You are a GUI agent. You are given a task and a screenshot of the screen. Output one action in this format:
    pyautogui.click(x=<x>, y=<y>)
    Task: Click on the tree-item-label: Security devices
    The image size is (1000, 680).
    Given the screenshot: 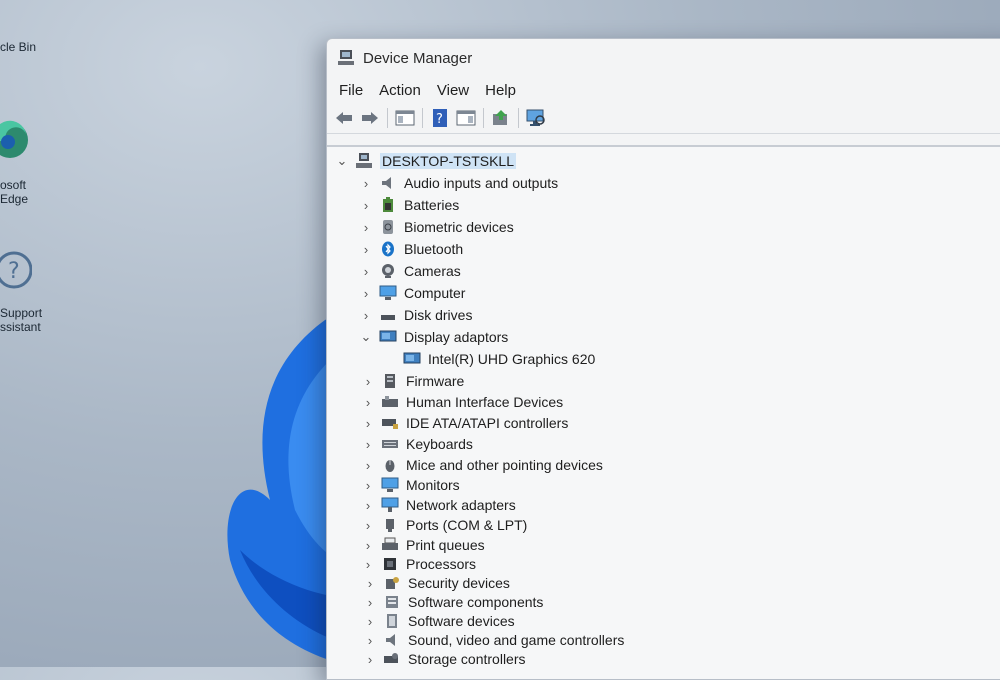 What is the action you would take?
    pyautogui.click(x=459, y=583)
    